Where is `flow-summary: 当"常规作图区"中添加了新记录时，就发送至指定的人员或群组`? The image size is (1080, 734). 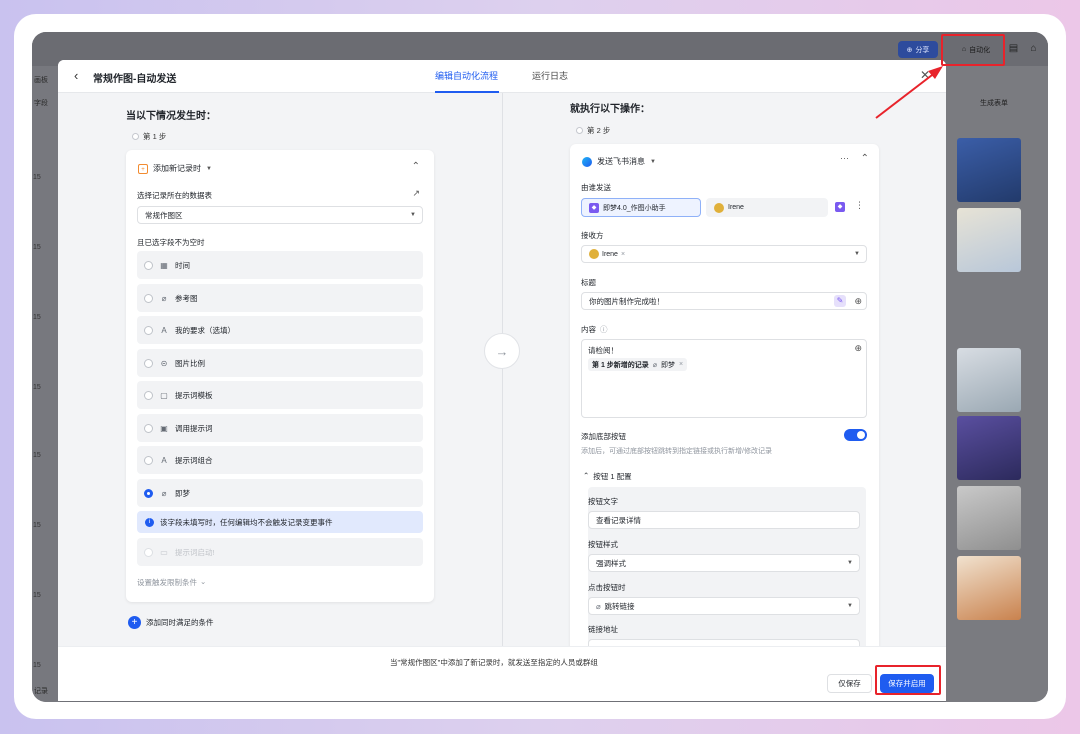 flow-summary: 当"常规作图区"中添加了新记录时，就发送至指定的人员或群组 is located at coordinates (494, 662).